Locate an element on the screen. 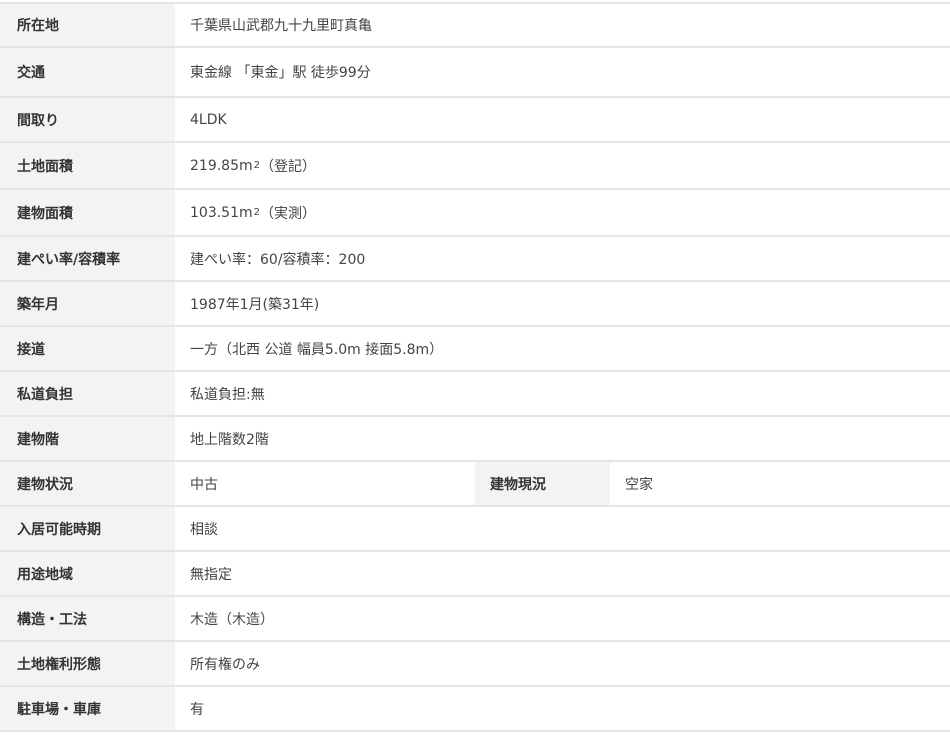 The width and height of the screenshot is (950, 745). table-row: 私道負担 私道負担:無 is located at coordinates (475, 394).